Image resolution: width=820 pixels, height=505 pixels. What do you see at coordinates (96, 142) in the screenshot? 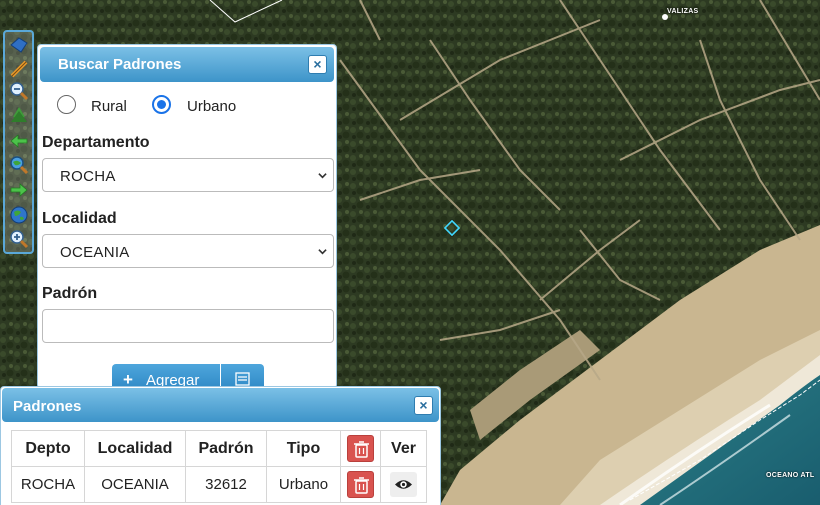
I see `departamento-label: Departamento` at bounding box center [96, 142].